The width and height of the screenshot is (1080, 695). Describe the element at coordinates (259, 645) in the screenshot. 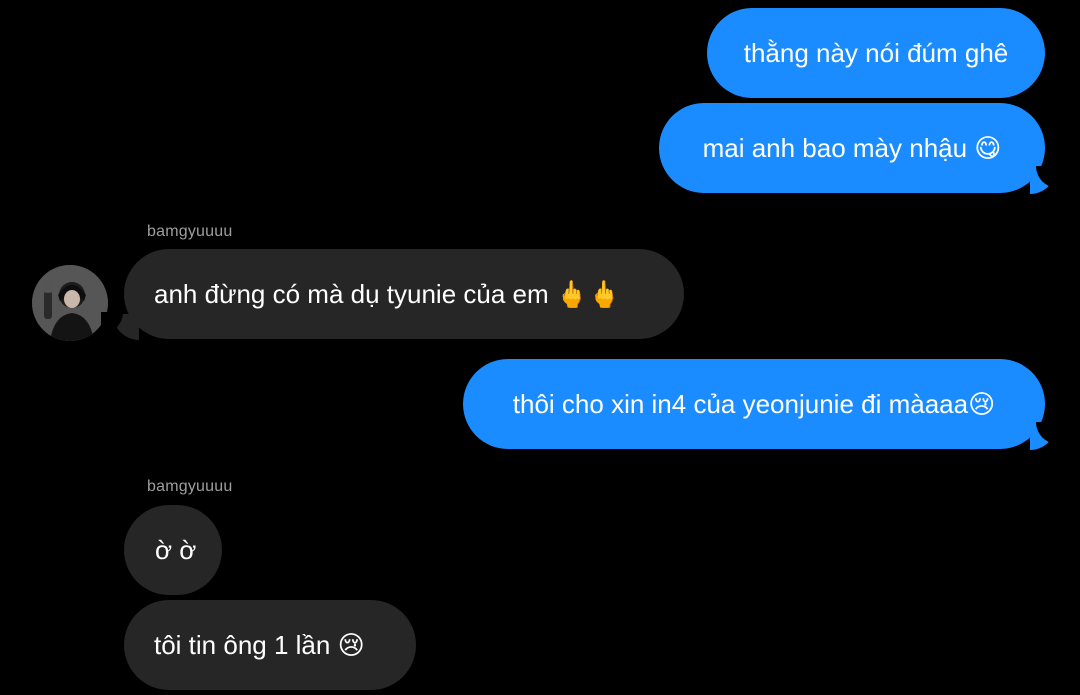

I see `message-text: tôi tin ông 1 lần 😢` at that location.